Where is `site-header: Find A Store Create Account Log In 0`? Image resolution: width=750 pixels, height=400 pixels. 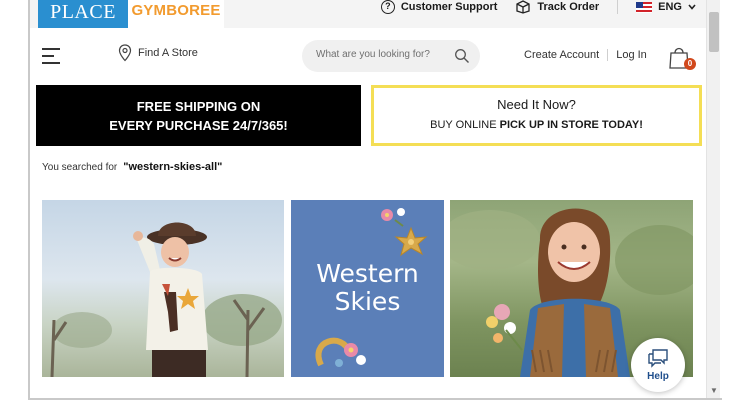 site-header: Find A Store Create Account Log In 0 is located at coordinates (368, 56).